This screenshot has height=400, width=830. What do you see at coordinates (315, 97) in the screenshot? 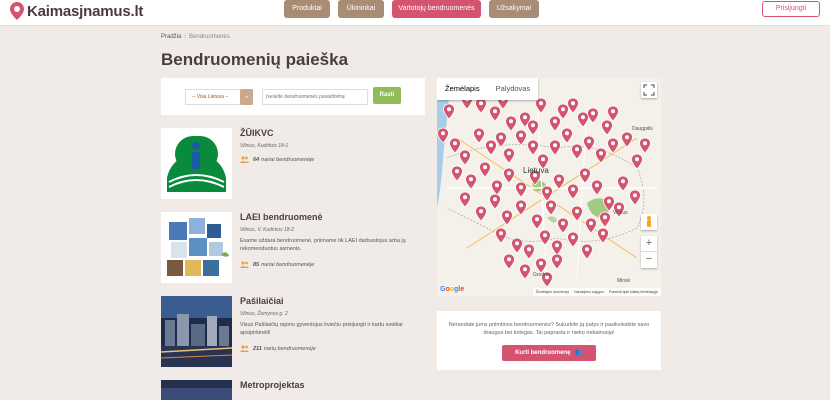
I see `community-name-input` at bounding box center [315, 97].